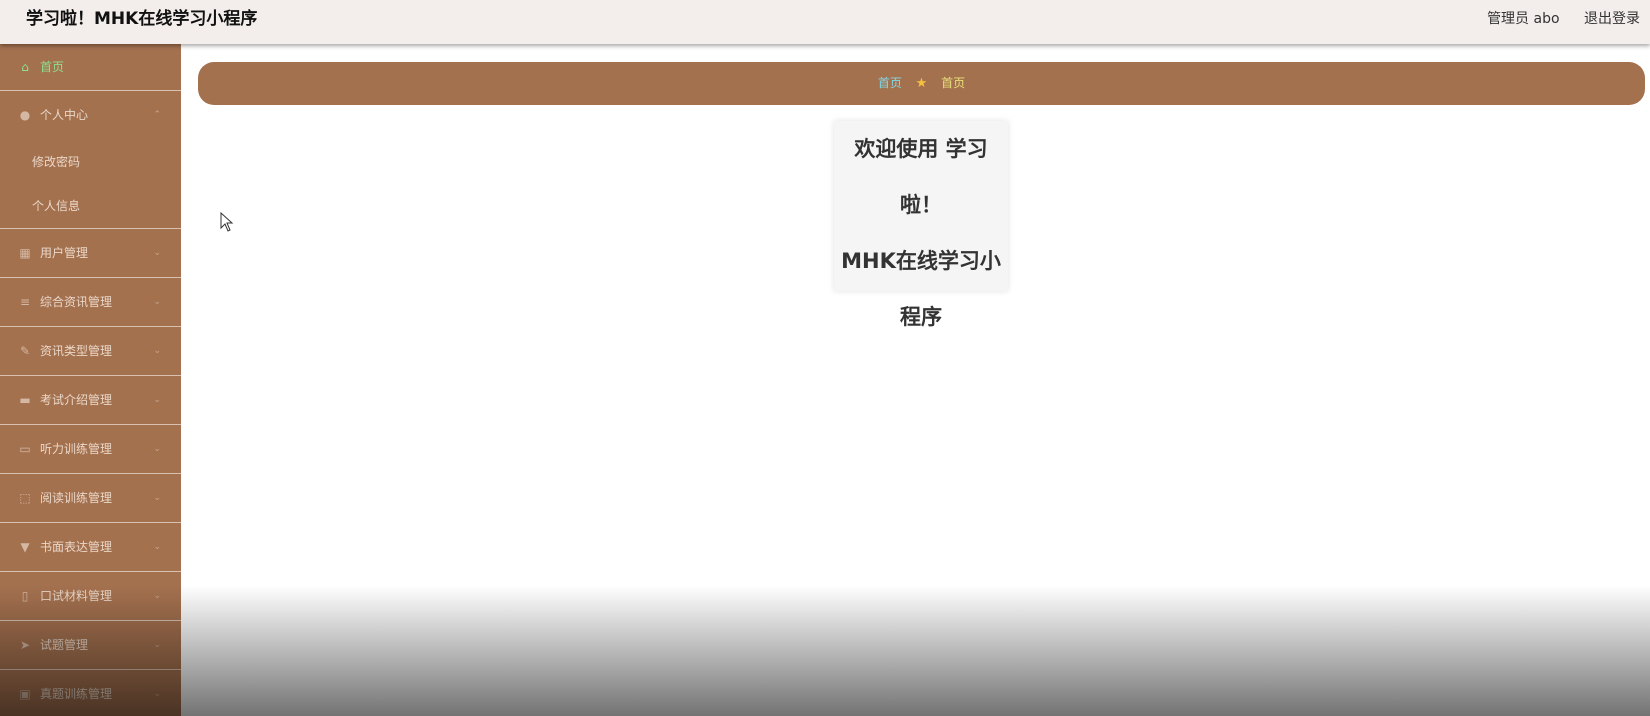  I want to click on home-icon: ⌂, so click(25, 67).